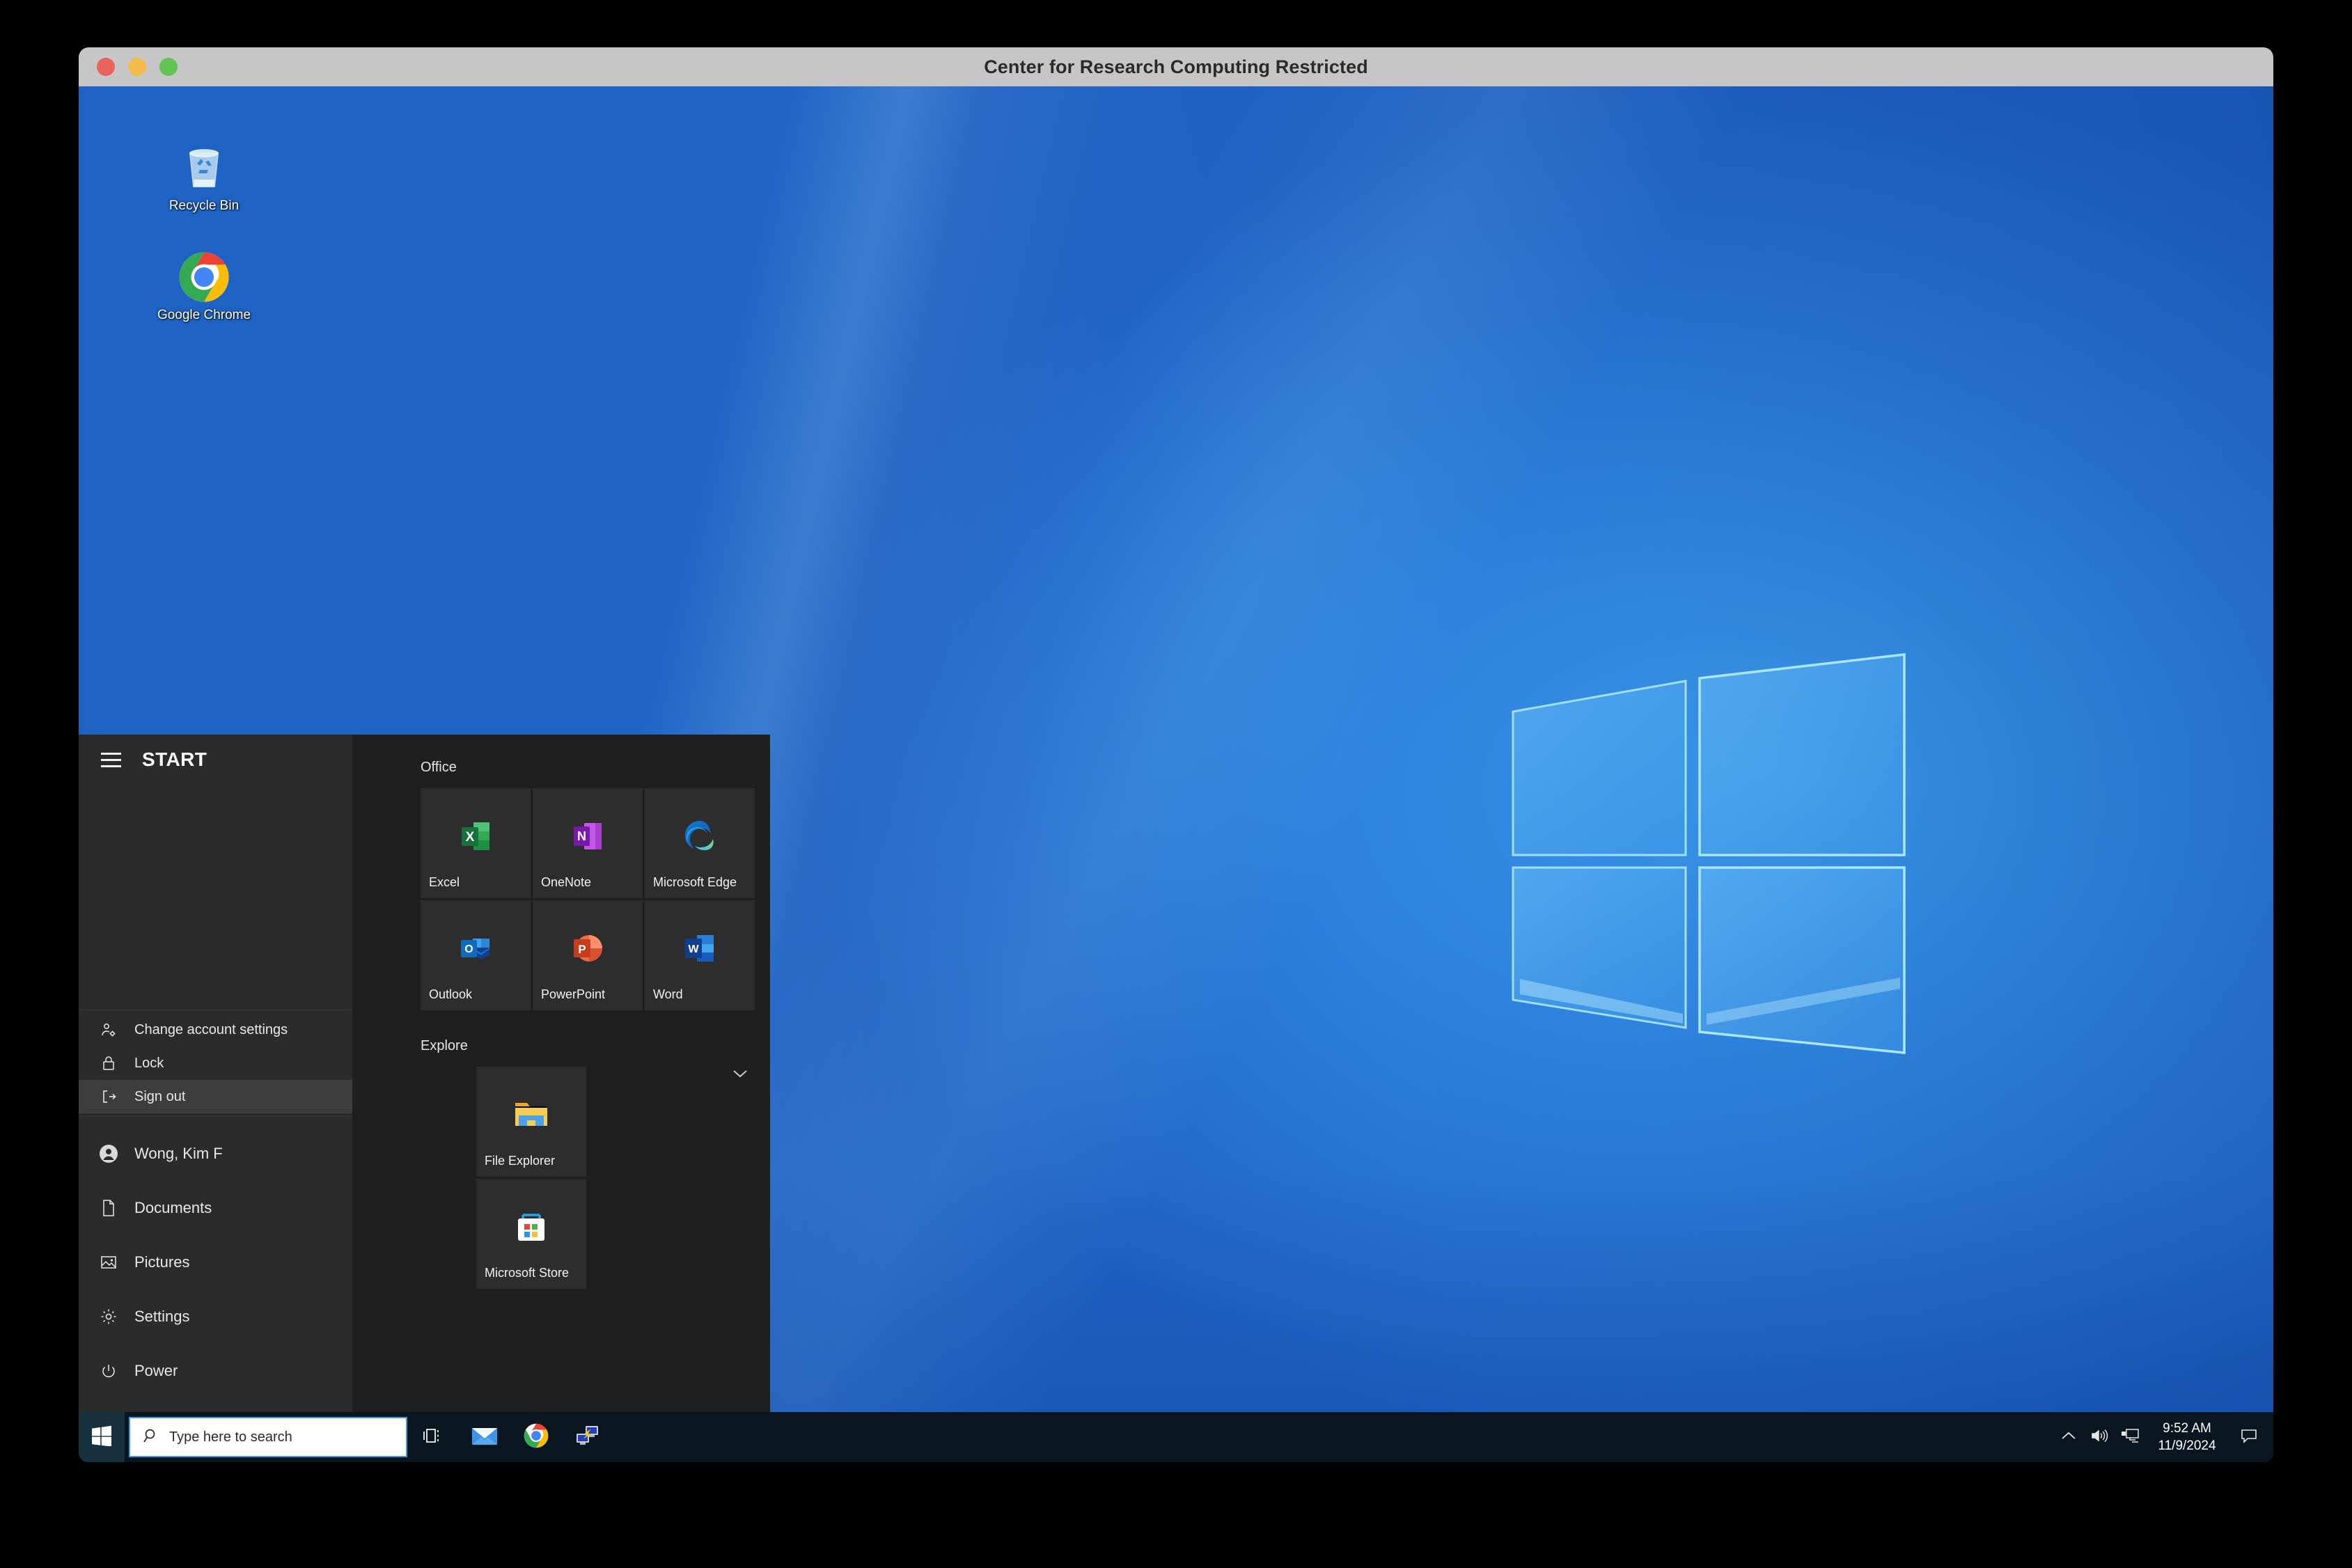 Image resolution: width=2352 pixels, height=1568 pixels. I want to click on chevron-up-icon, so click(2068, 1437).